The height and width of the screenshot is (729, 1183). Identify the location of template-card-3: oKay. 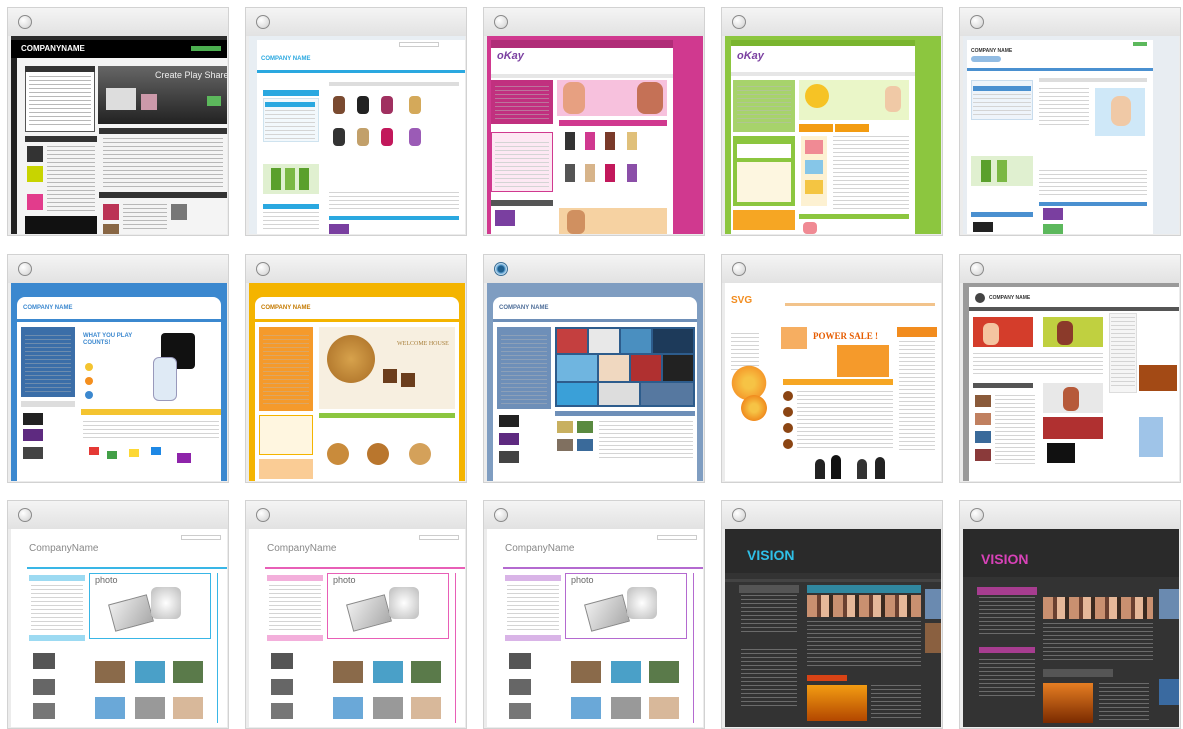
(594, 121).